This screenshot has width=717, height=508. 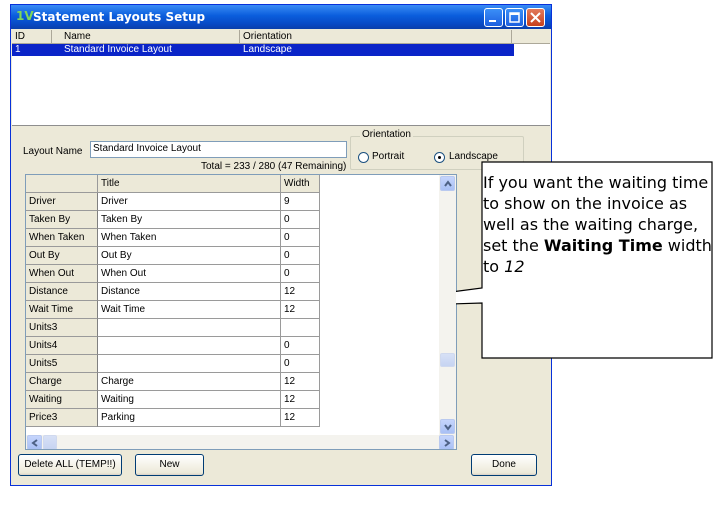 What do you see at coordinates (62, 184) in the screenshot?
I see `grid-header-corner` at bounding box center [62, 184].